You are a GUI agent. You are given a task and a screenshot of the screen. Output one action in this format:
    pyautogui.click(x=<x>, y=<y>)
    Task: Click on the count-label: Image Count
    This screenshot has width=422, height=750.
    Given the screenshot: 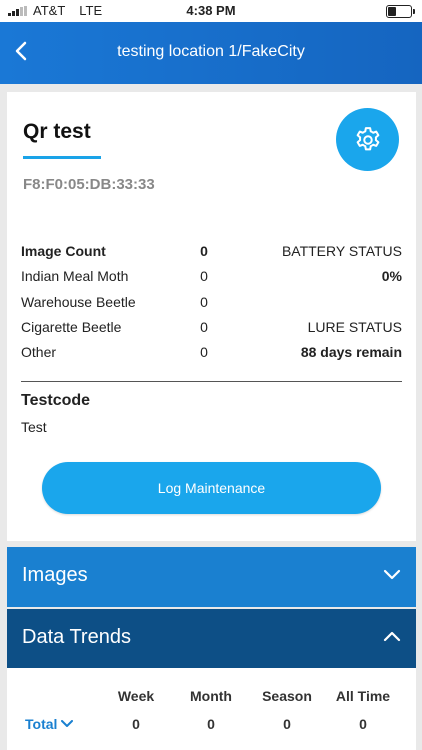 What is the action you would take?
    pyautogui.click(x=63, y=251)
    